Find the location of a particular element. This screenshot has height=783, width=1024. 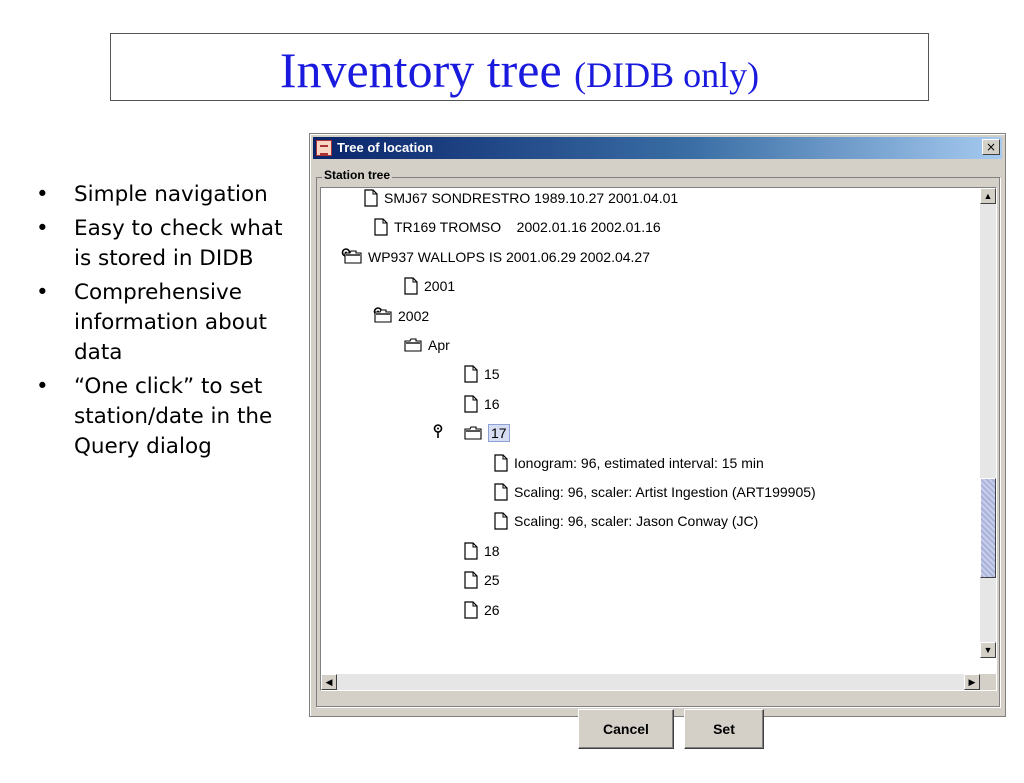

tree-node: Ionogram: 96, estimated interval: 15 min is located at coordinates (629, 462).